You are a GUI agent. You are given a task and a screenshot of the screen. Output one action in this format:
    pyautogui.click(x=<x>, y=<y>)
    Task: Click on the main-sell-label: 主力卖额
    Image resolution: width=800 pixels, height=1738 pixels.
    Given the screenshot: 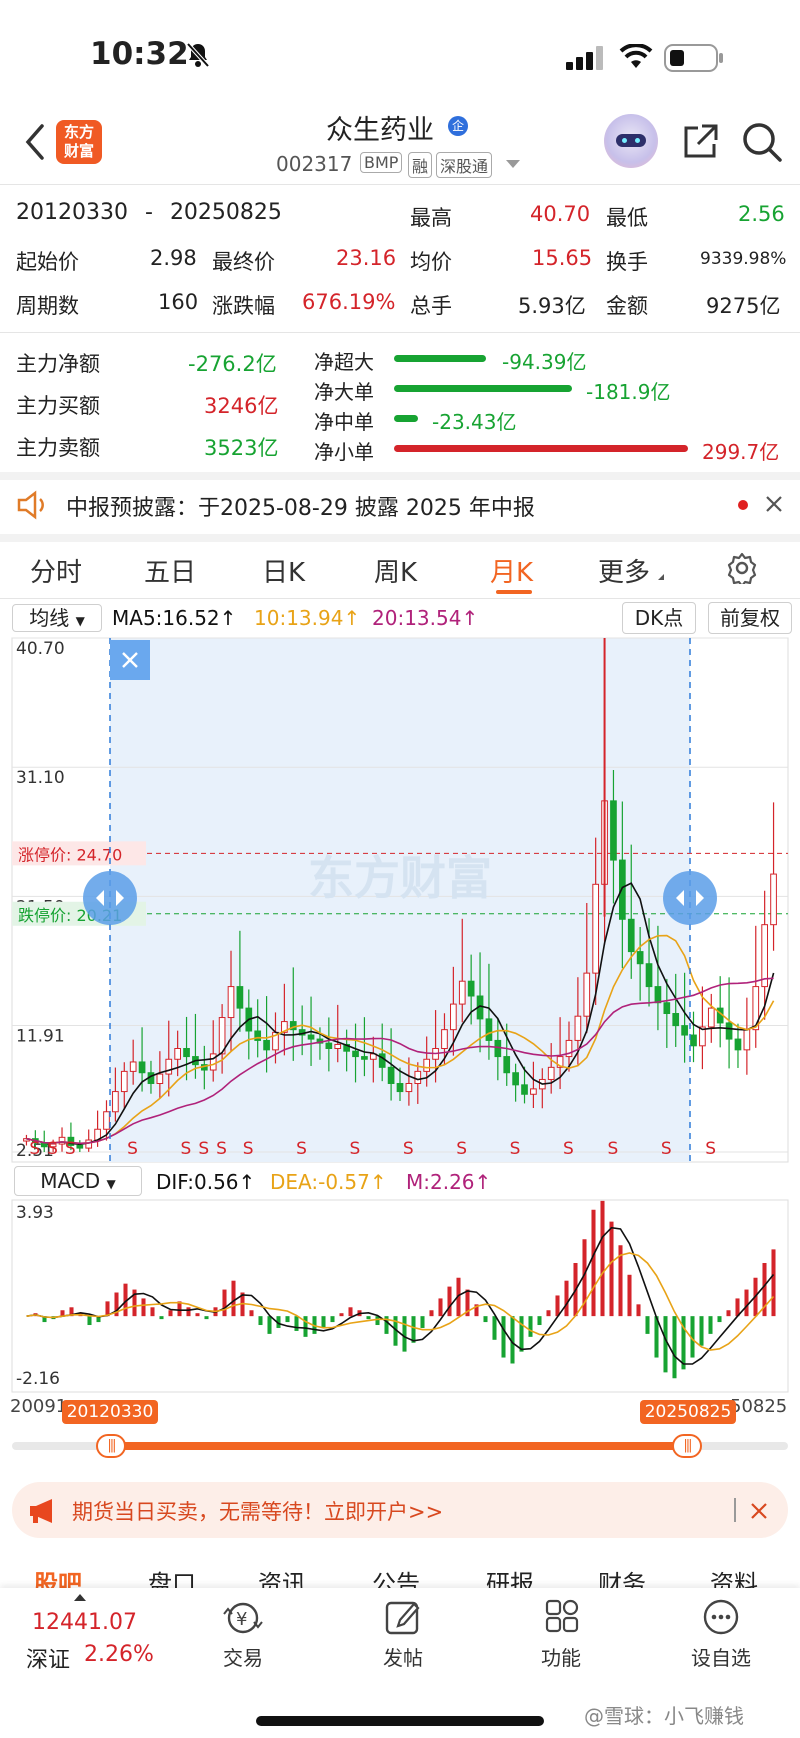 What is the action you would take?
    pyautogui.click(x=58, y=448)
    